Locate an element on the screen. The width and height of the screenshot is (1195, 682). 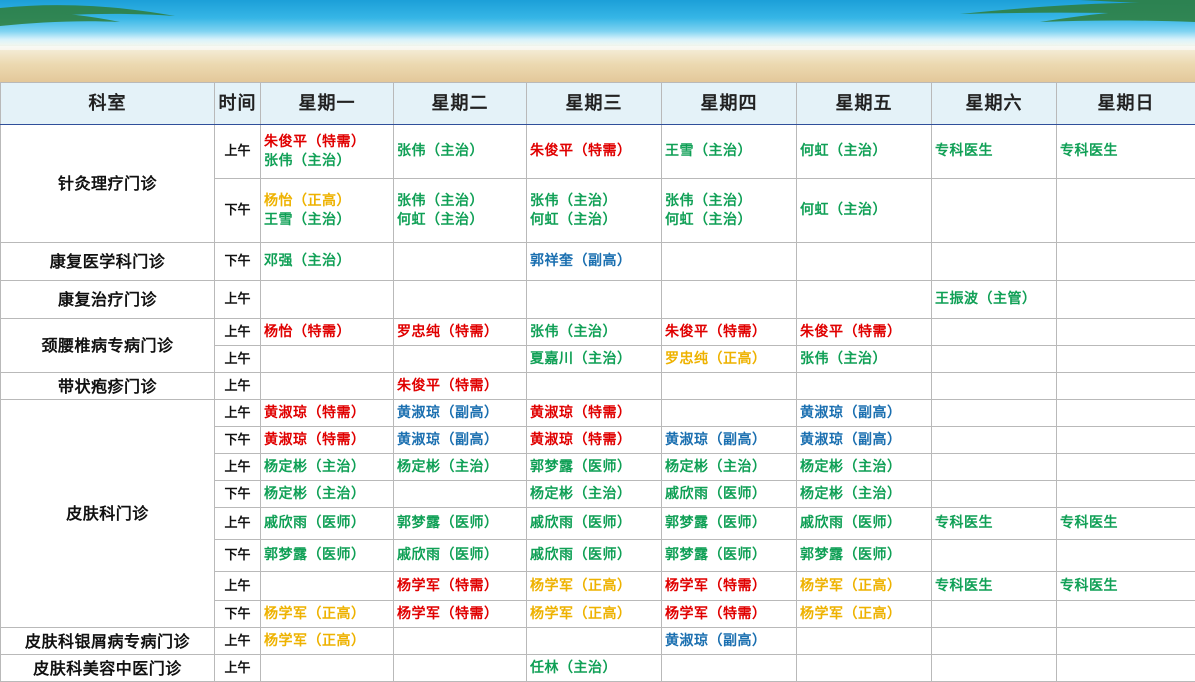
header-time: 时间 is located at coordinates (238, 104).